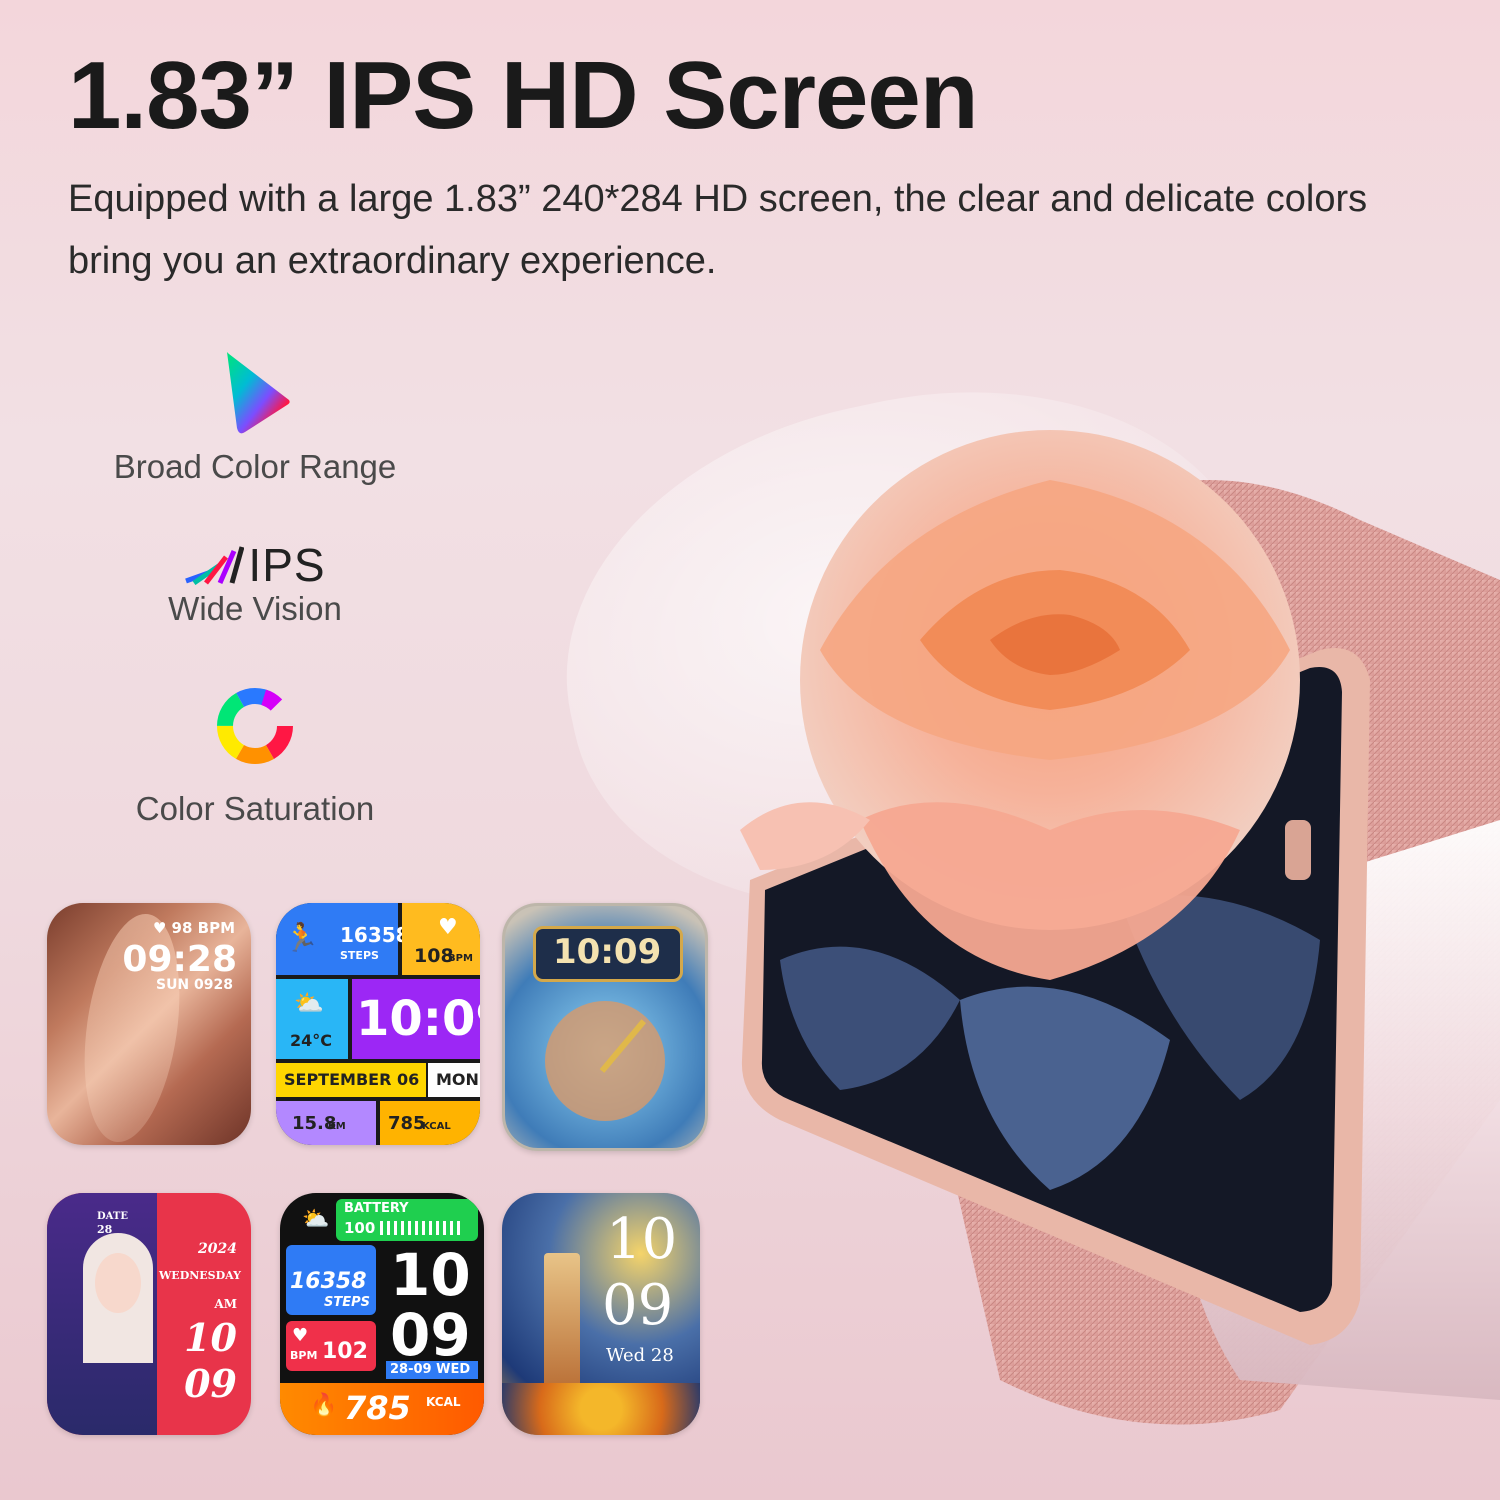  What do you see at coordinates (457, 1079) in the screenshot?
I see `weekday-text: MON` at bounding box center [457, 1079].